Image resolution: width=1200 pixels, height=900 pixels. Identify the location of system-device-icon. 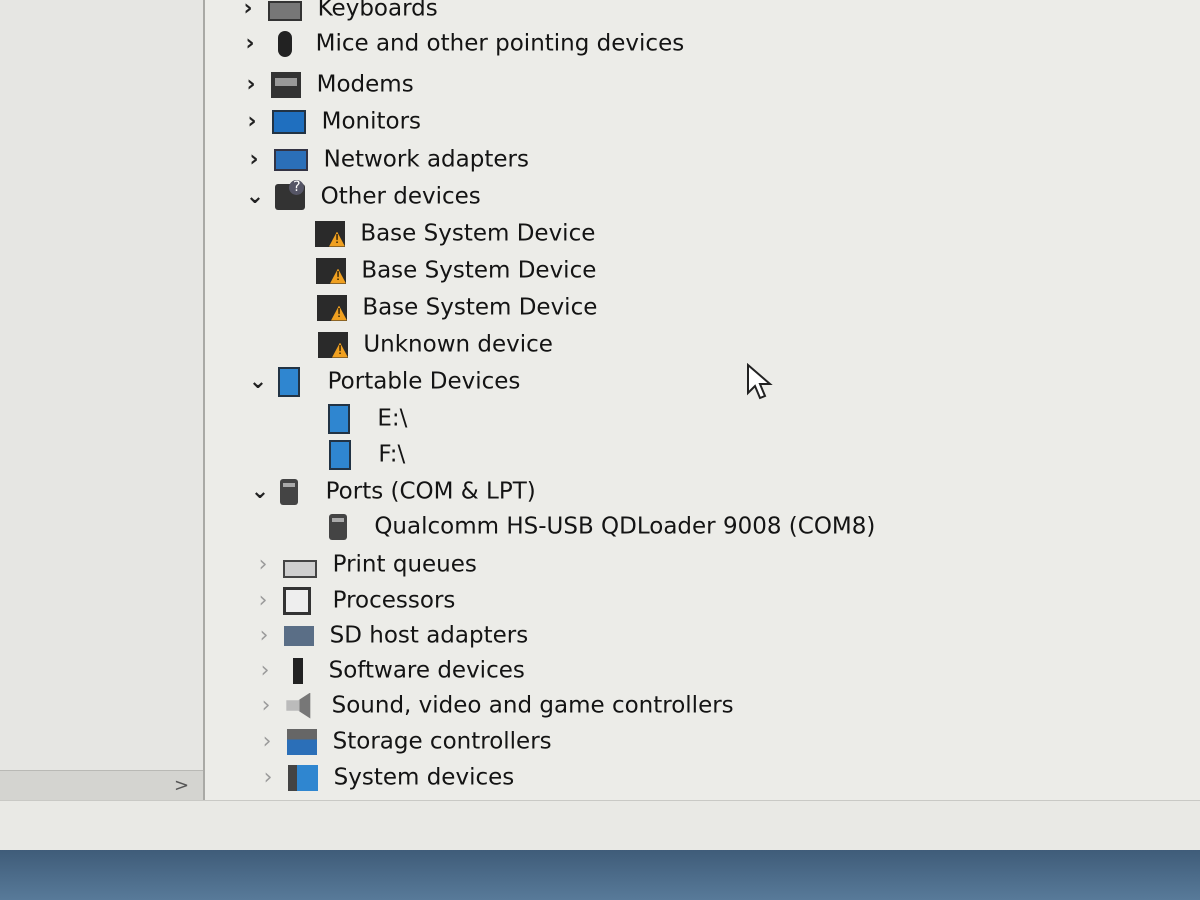
(303, 777).